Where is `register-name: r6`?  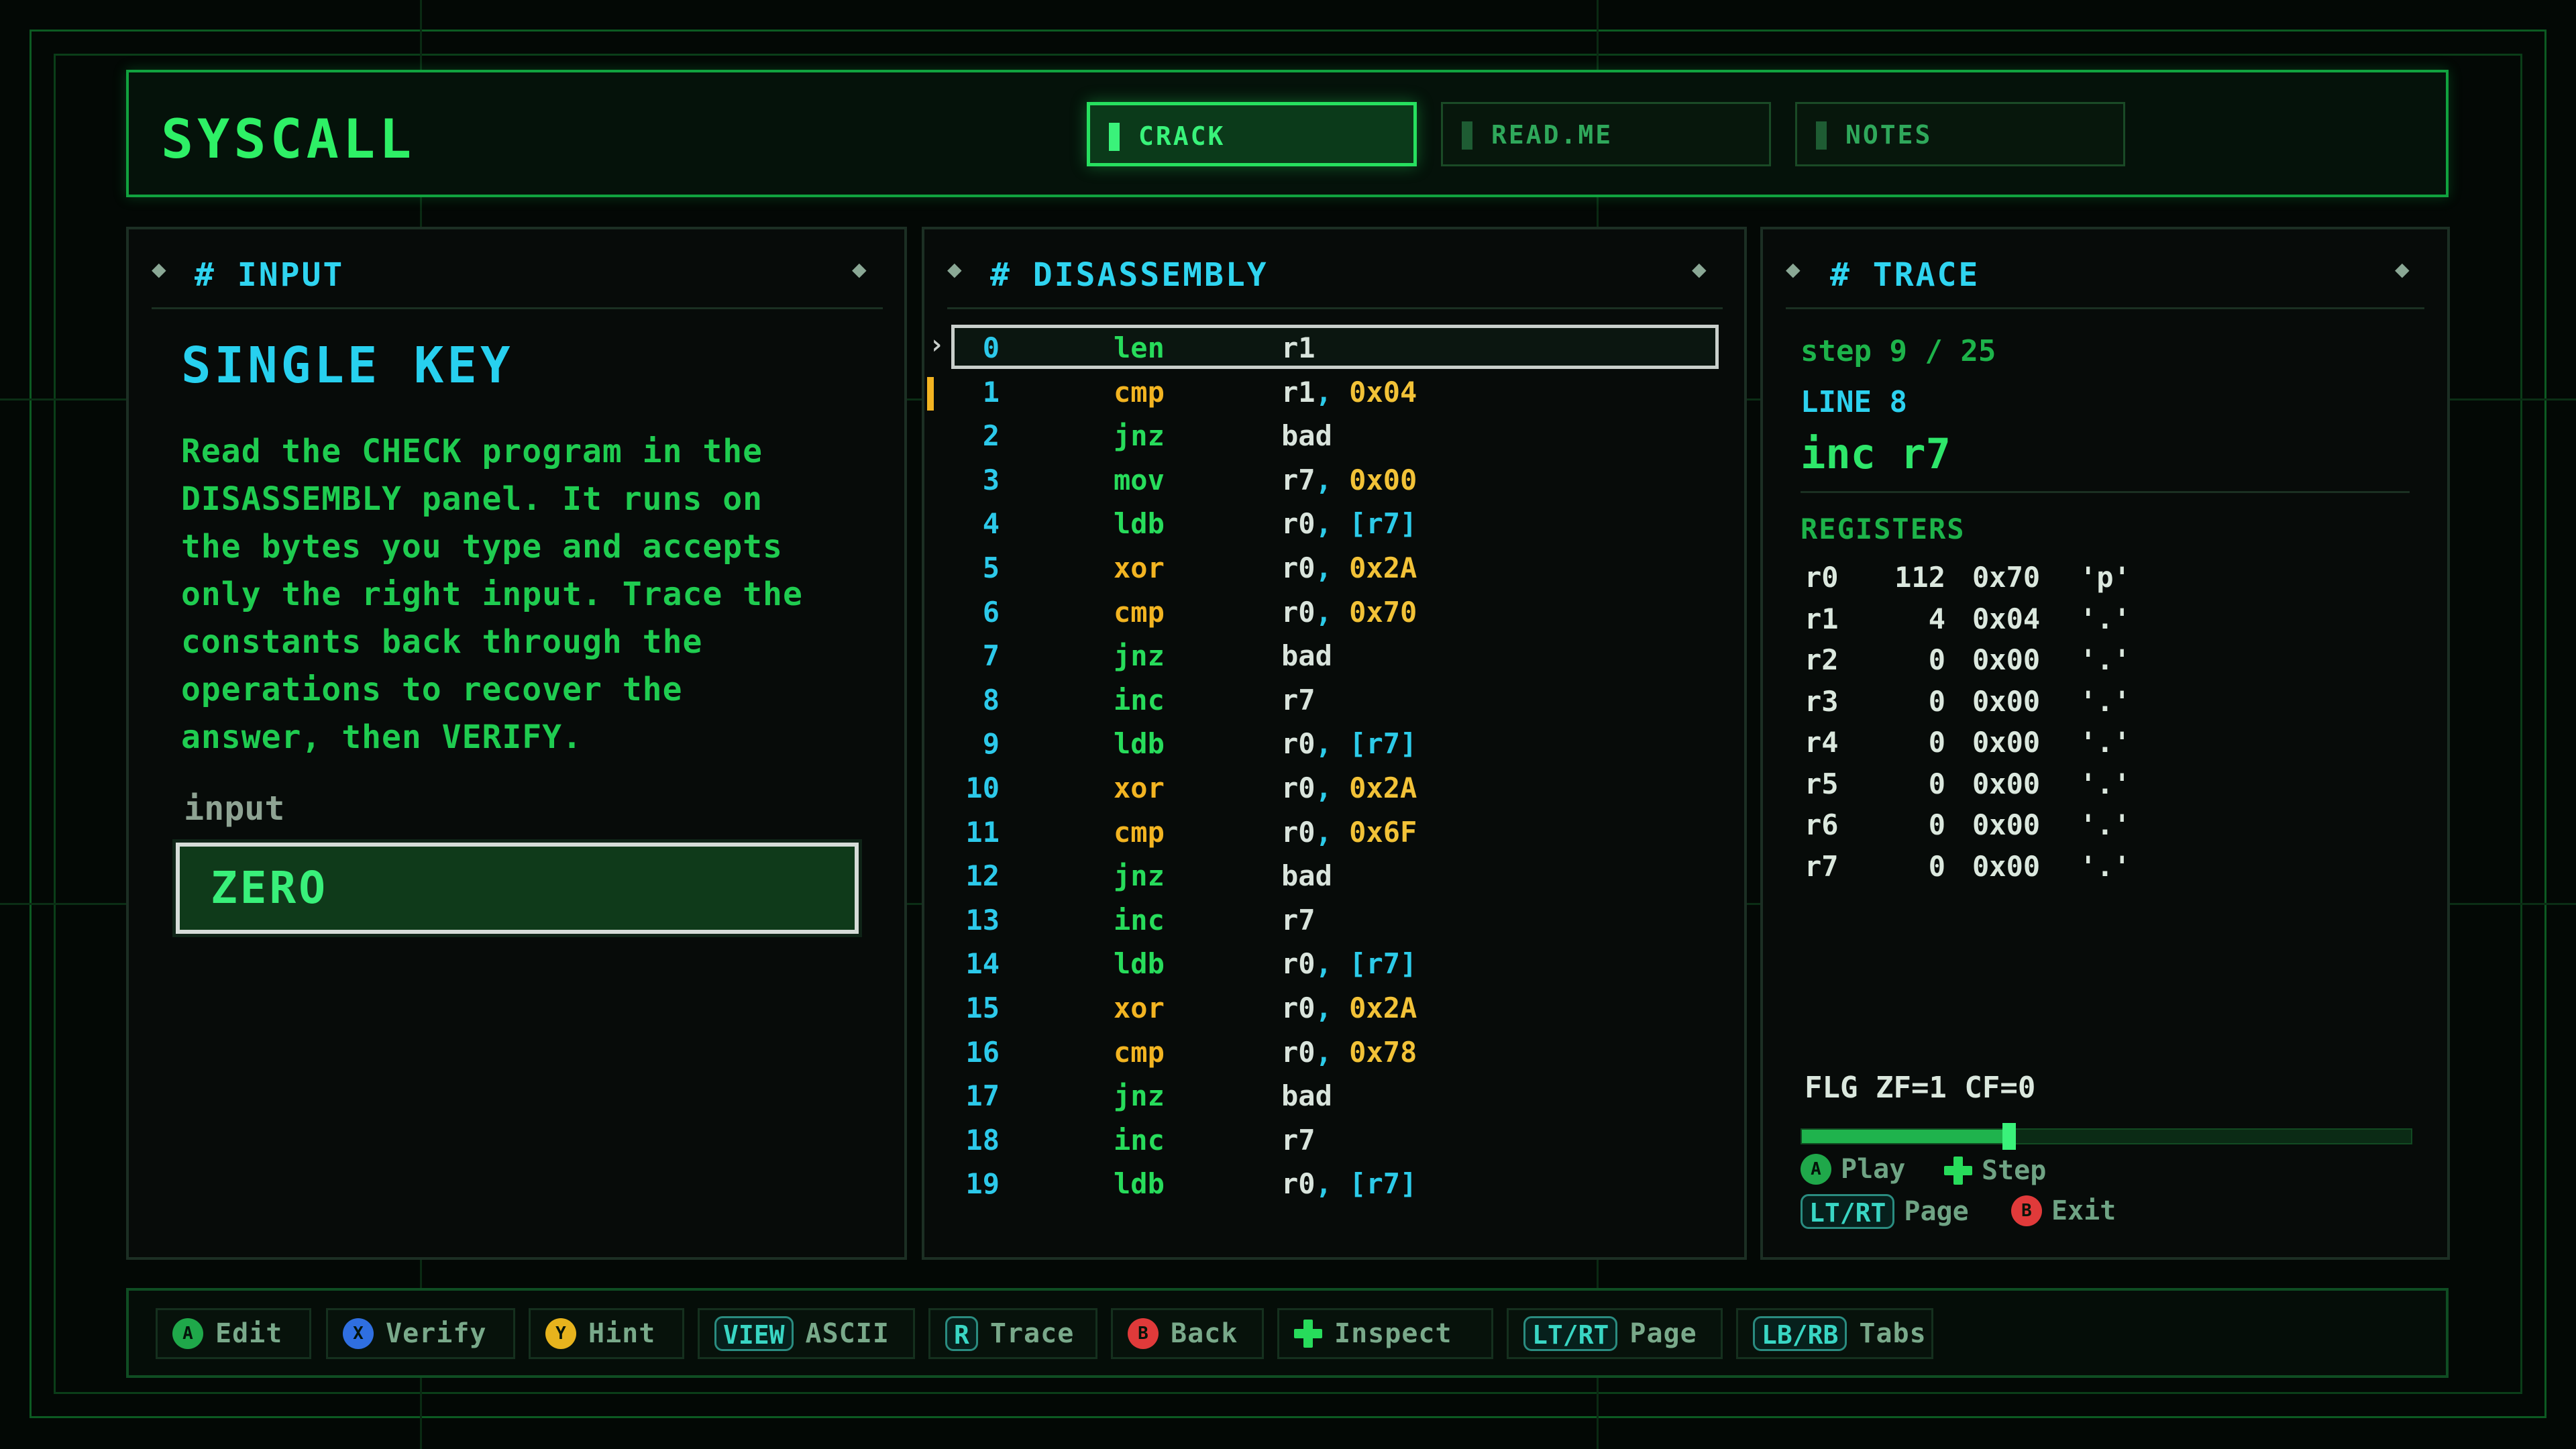 register-name: r6 is located at coordinates (1822, 824).